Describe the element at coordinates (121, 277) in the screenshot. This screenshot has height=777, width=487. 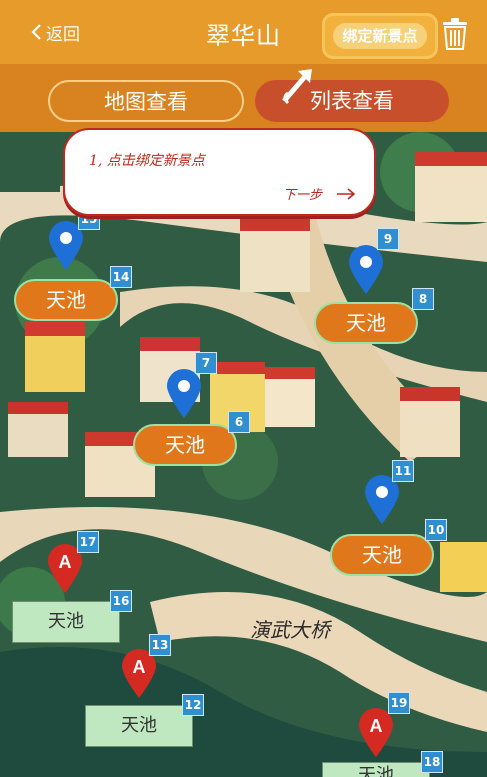
I see `spot-number-badge: 14` at that location.